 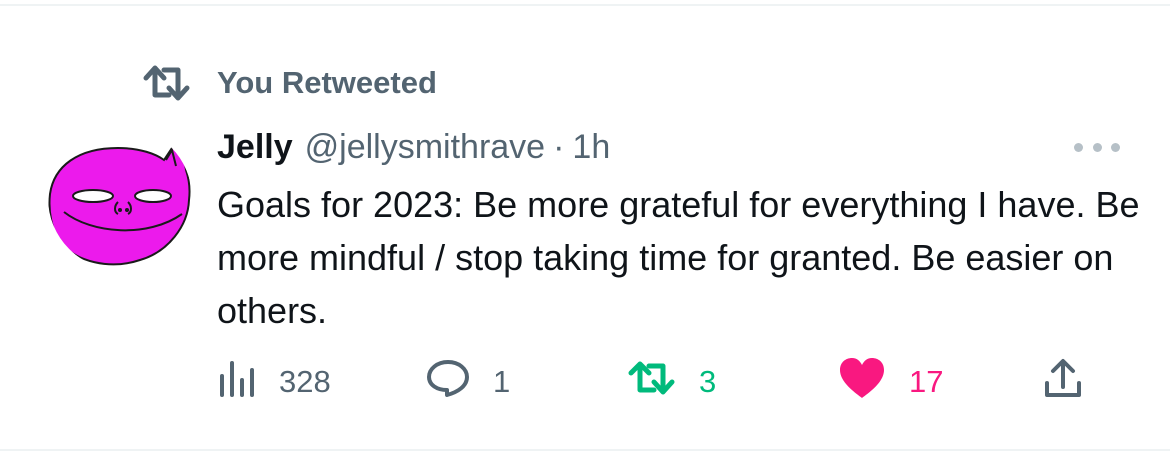 What do you see at coordinates (448, 382) in the screenshot?
I see `speech-bubble-icon` at bounding box center [448, 382].